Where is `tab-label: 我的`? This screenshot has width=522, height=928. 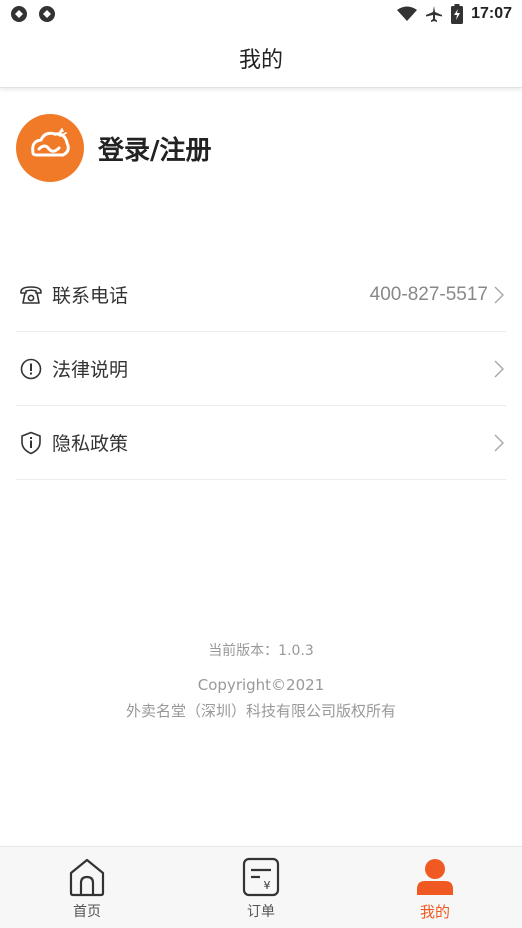
tab-label: 我的 is located at coordinates (434, 912).